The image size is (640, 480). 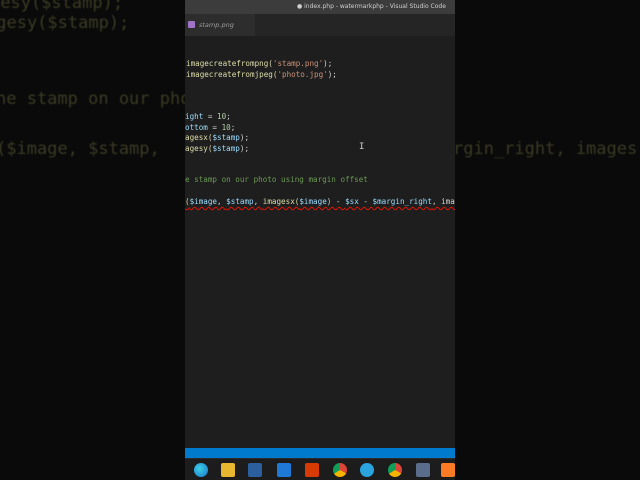 I want to click on edge-icon, so click(x=201, y=470).